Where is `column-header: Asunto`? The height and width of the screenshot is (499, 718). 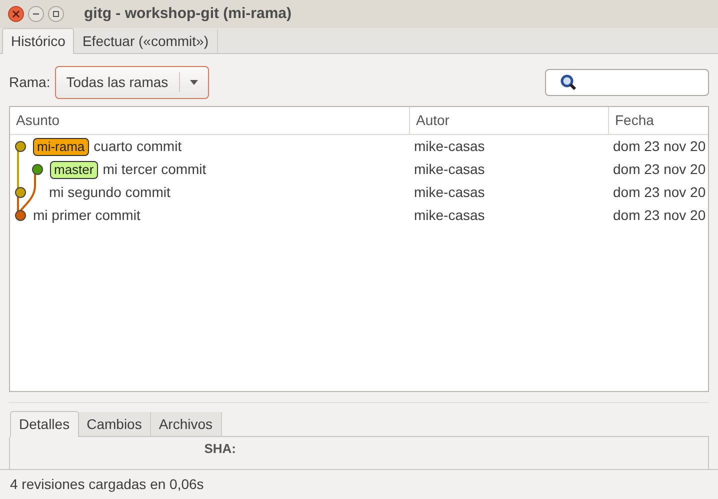
column-header: Asunto is located at coordinates (210, 120).